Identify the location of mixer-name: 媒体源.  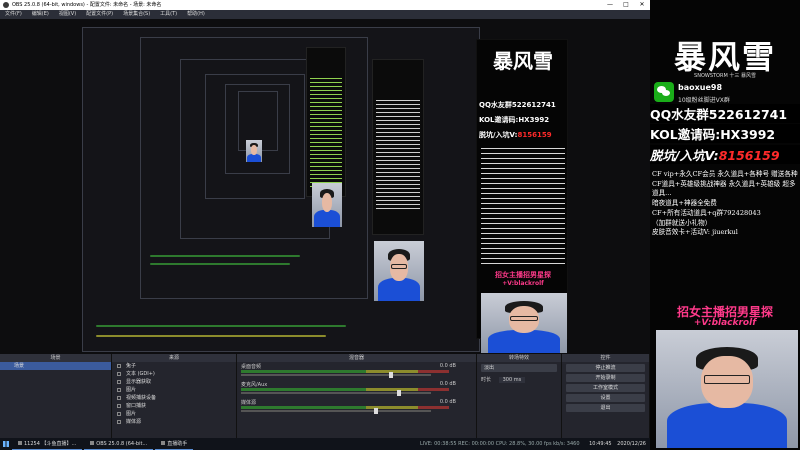
(249, 403).